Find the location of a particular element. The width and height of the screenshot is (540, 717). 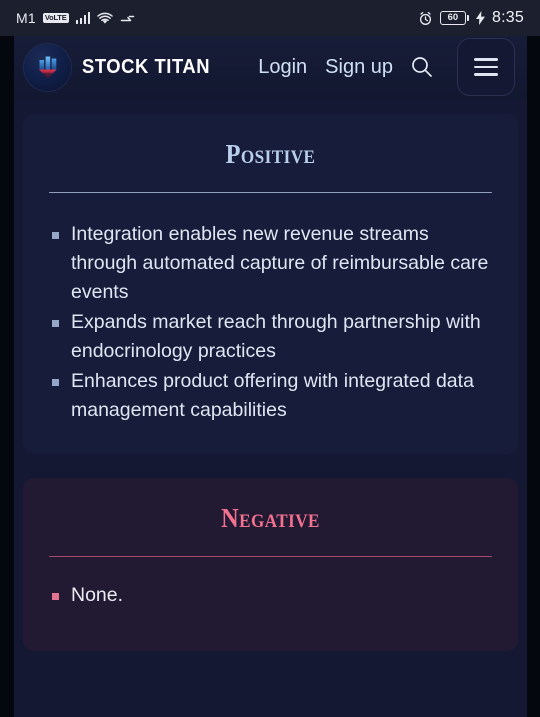

wifi-icon is located at coordinates (105, 18).